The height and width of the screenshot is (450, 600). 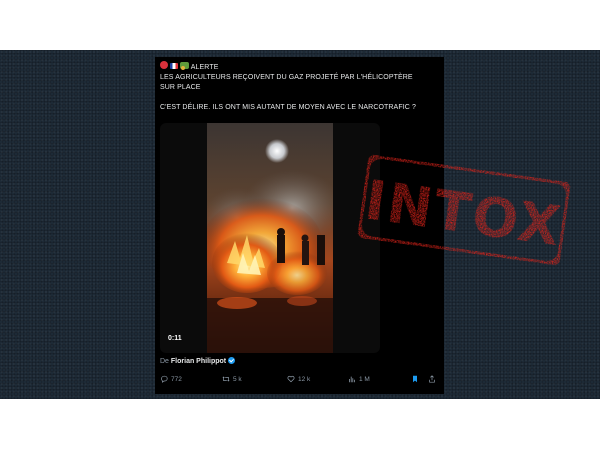 I want to click on reply-button: 772, so click(x=171, y=379).